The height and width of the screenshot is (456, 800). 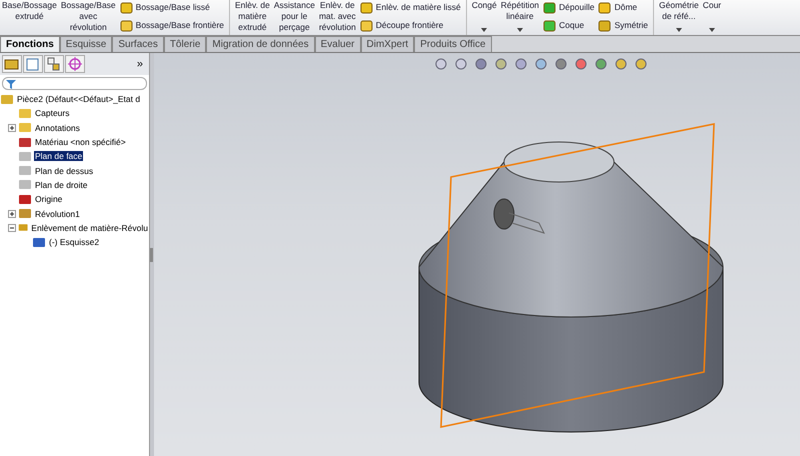 I want to click on ribbon-tab: Surfaces, so click(x=138, y=44).